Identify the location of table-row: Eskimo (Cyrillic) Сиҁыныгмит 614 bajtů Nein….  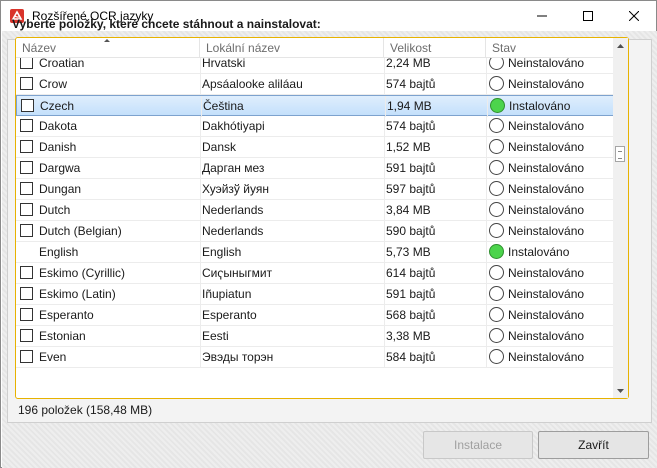
(315, 273).